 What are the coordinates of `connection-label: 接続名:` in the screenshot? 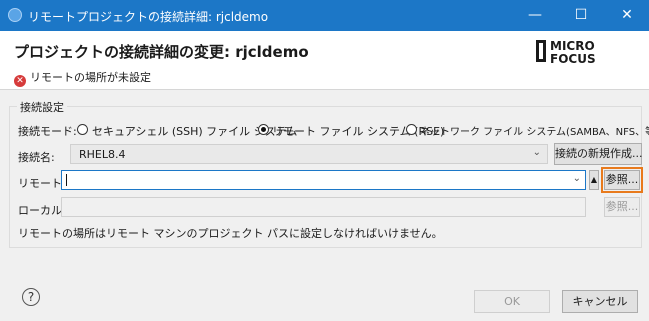 It's located at (36, 157).